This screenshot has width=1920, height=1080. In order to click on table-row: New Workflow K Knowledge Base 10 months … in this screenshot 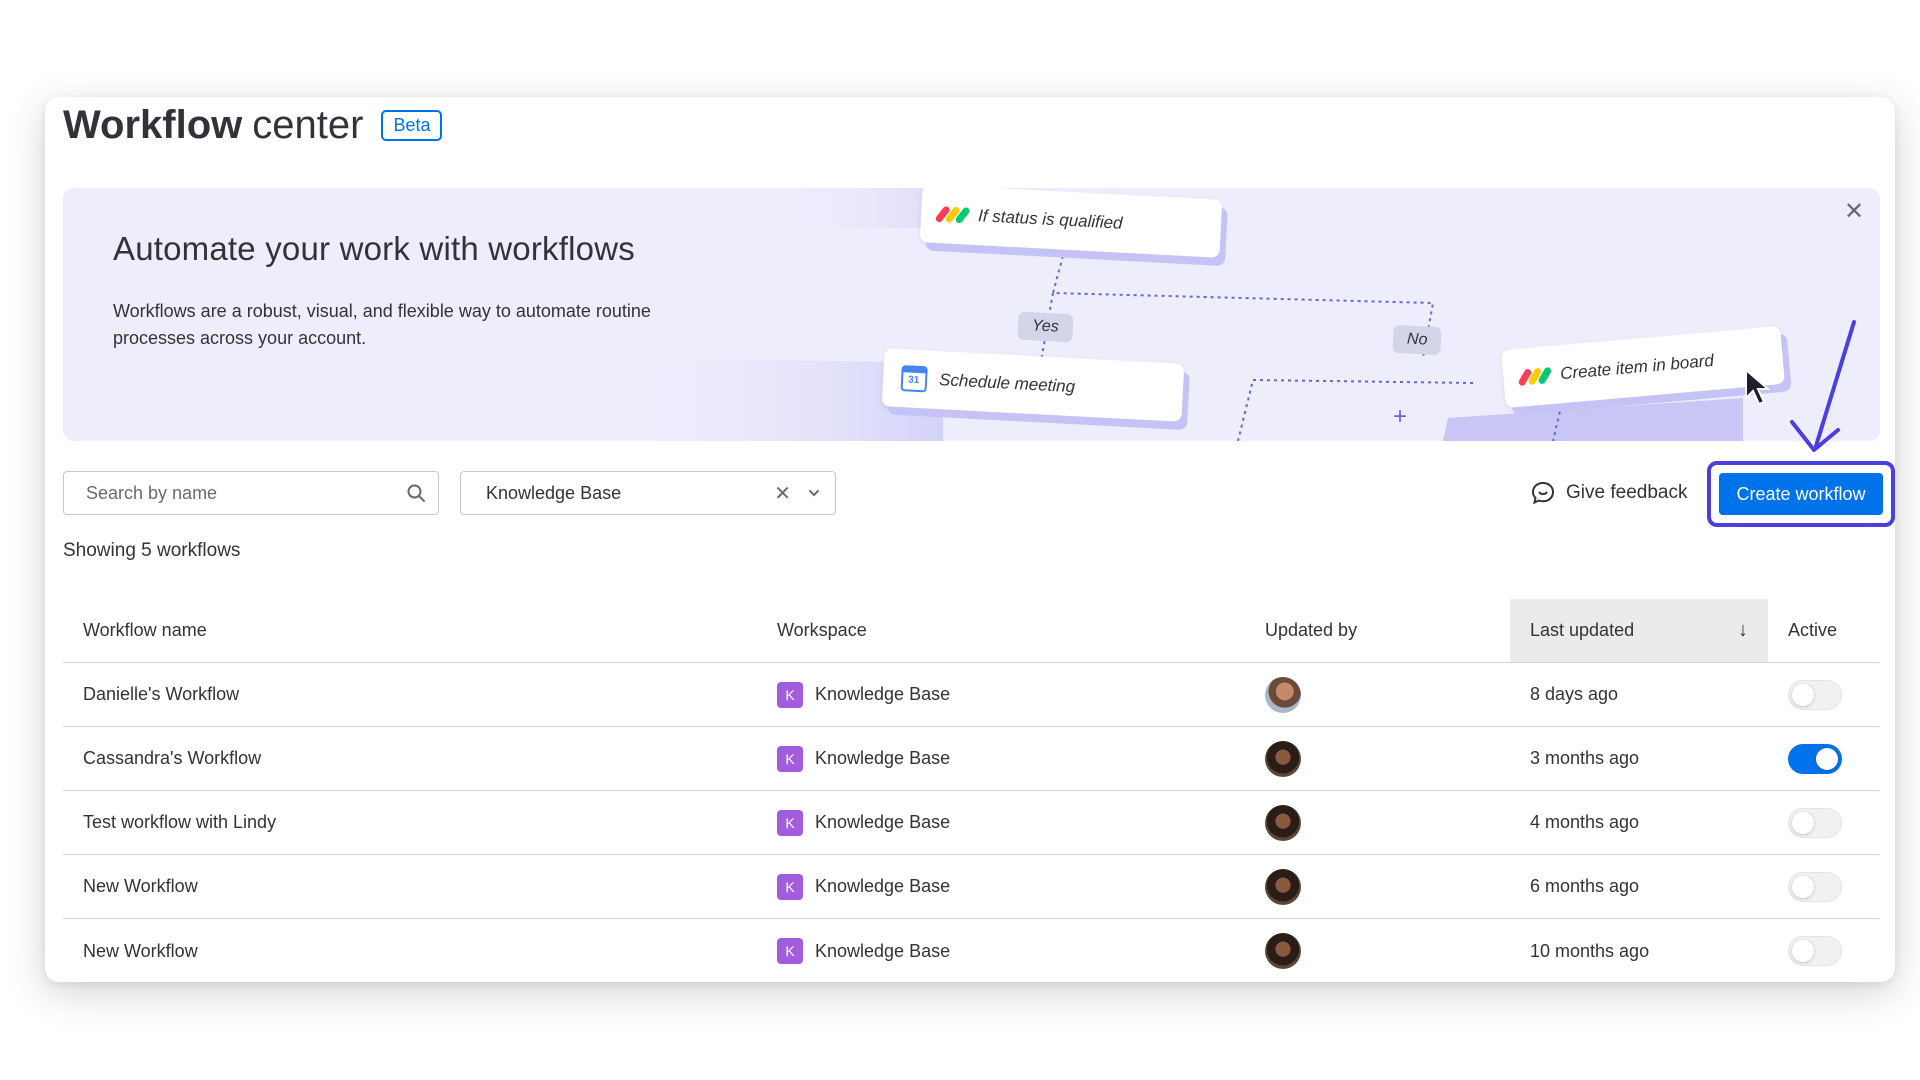, I will do `click(971, 950)`.